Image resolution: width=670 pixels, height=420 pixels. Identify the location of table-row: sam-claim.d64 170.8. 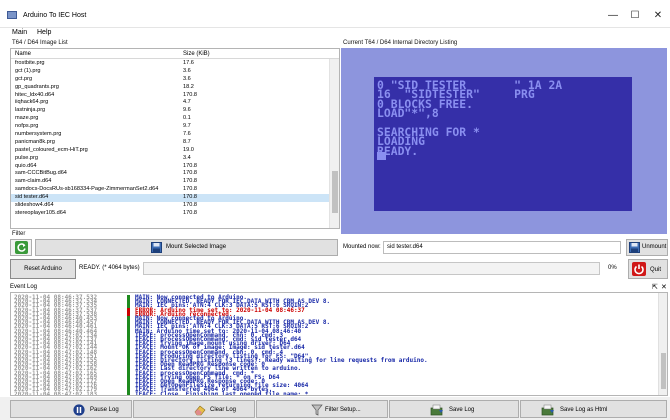
(170, 182).